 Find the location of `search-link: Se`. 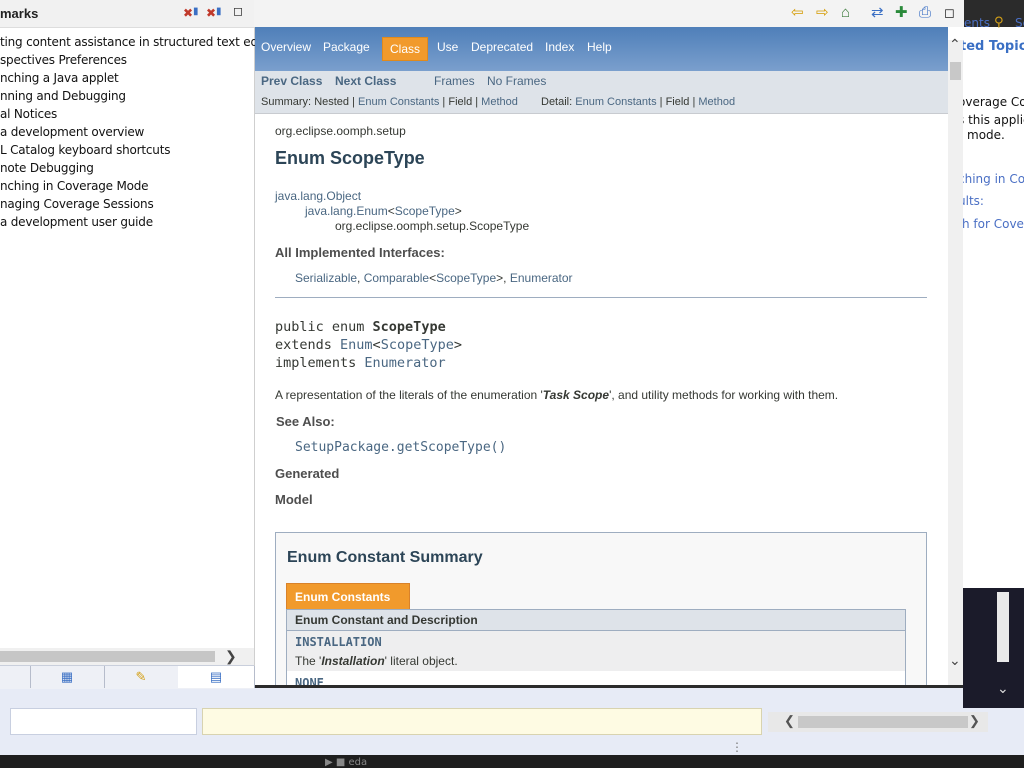

search-link: Se is located at coordinates (1019, 23).